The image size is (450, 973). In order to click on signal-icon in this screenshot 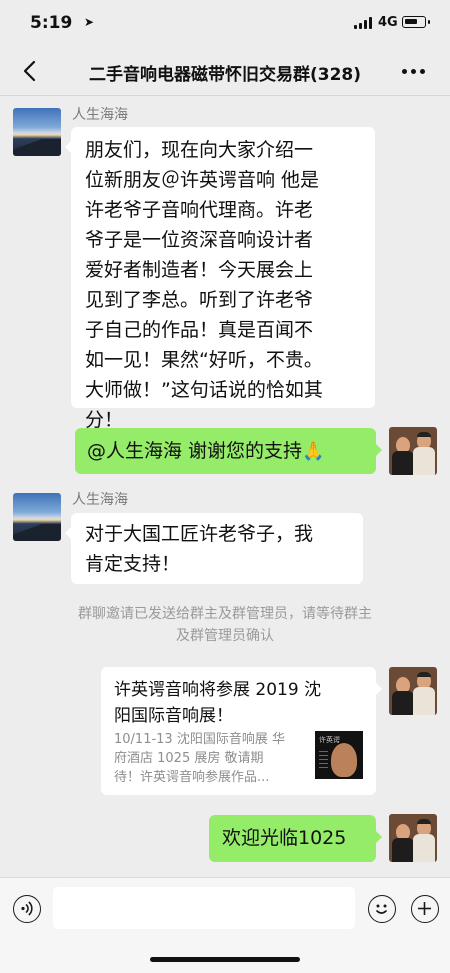, I will do `click(364, 23)`.